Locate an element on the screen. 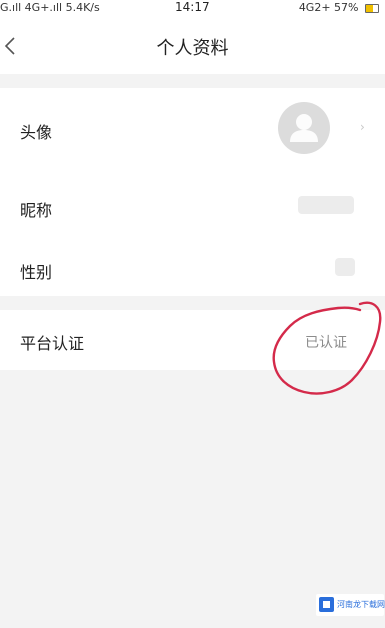  avatar-row-chevron-icon: › is located at coordinates (362, 127).